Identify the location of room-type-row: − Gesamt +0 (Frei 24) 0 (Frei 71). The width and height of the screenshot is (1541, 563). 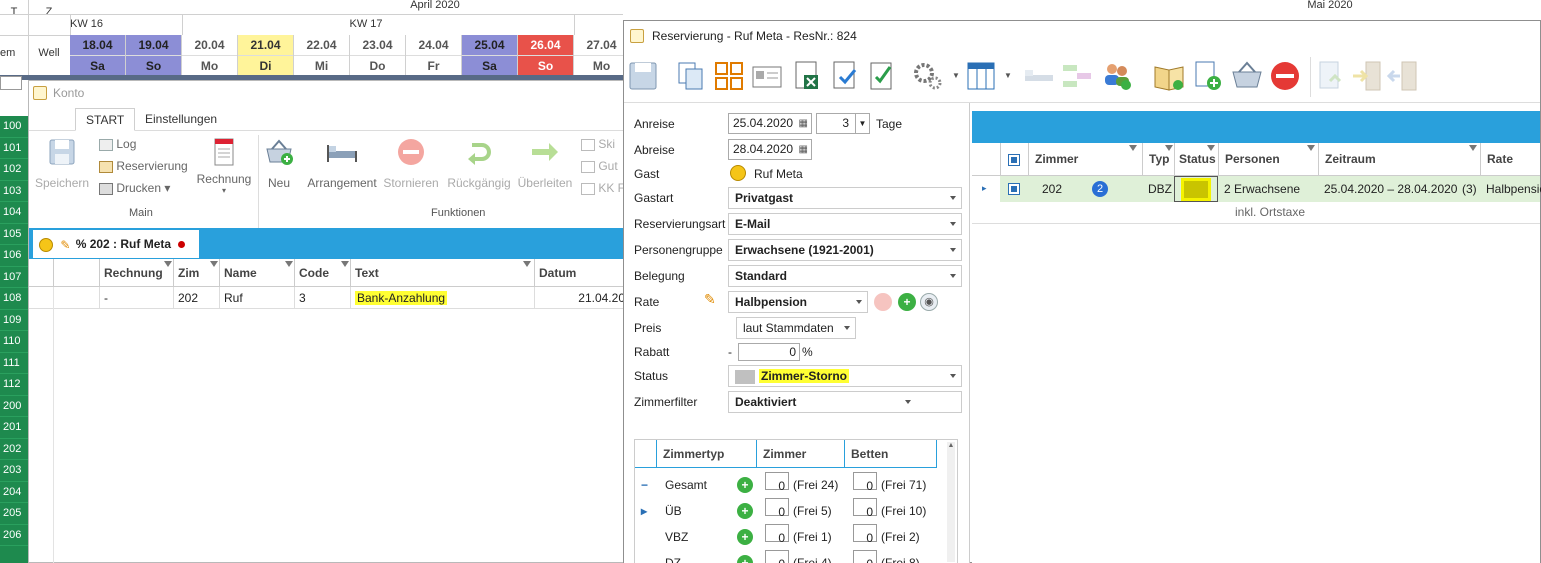
(790, 485).